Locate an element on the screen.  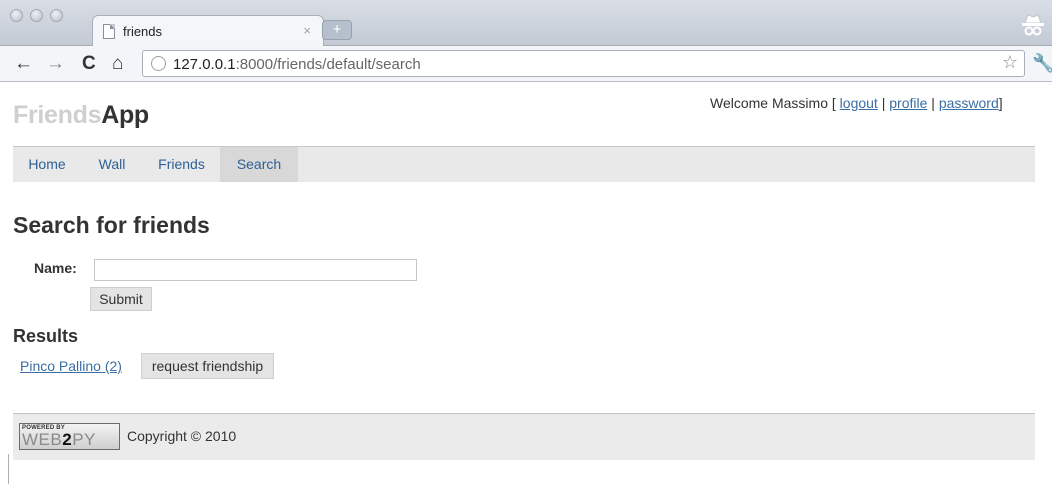
wrench-icon: 🔧 is located at coordinates (1042, 63).